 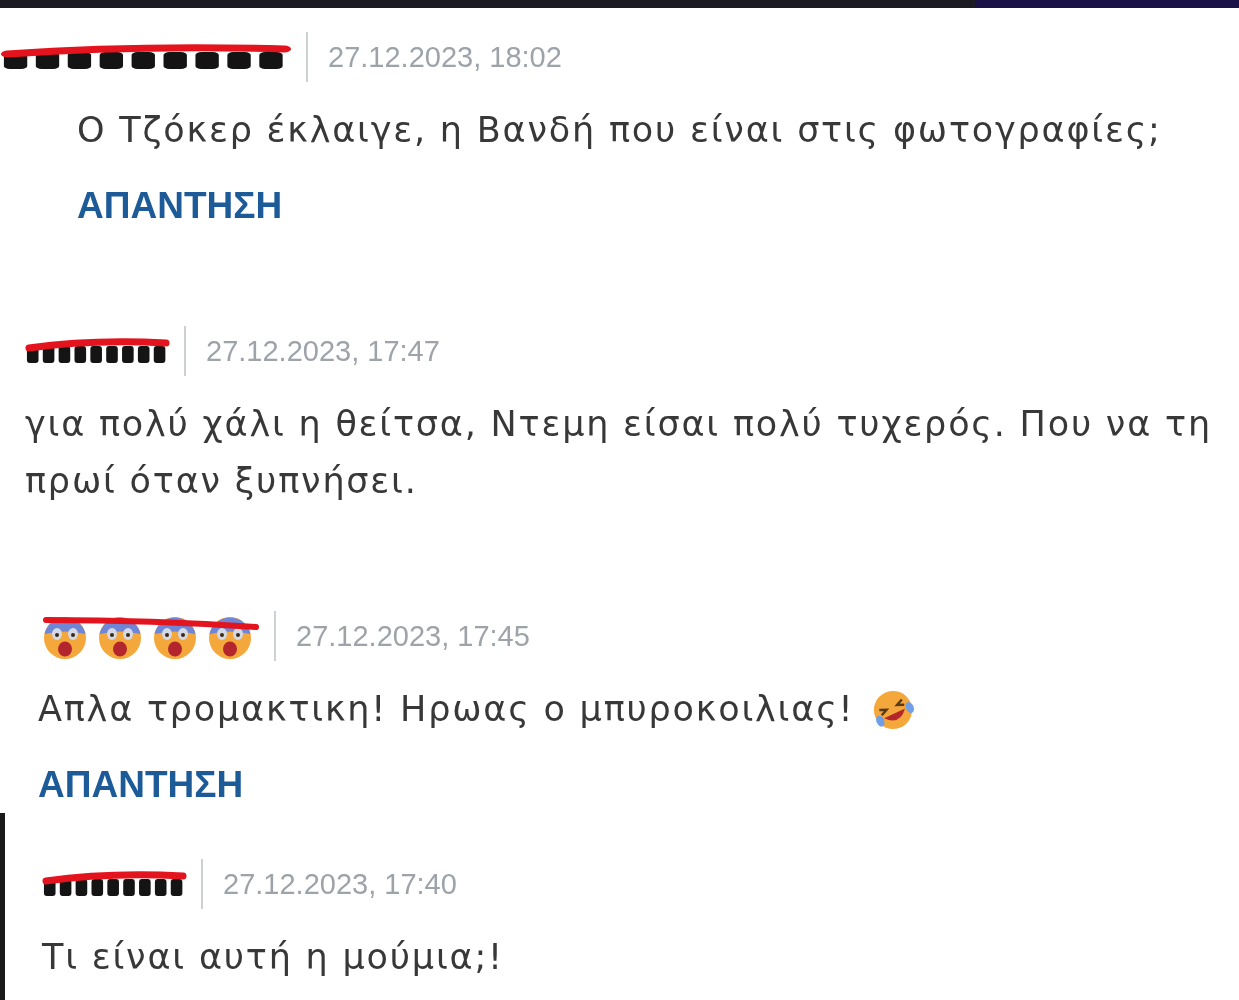 I want to click on comment-date: 27.12.2023, 18:02, so click(x=445, y=57).